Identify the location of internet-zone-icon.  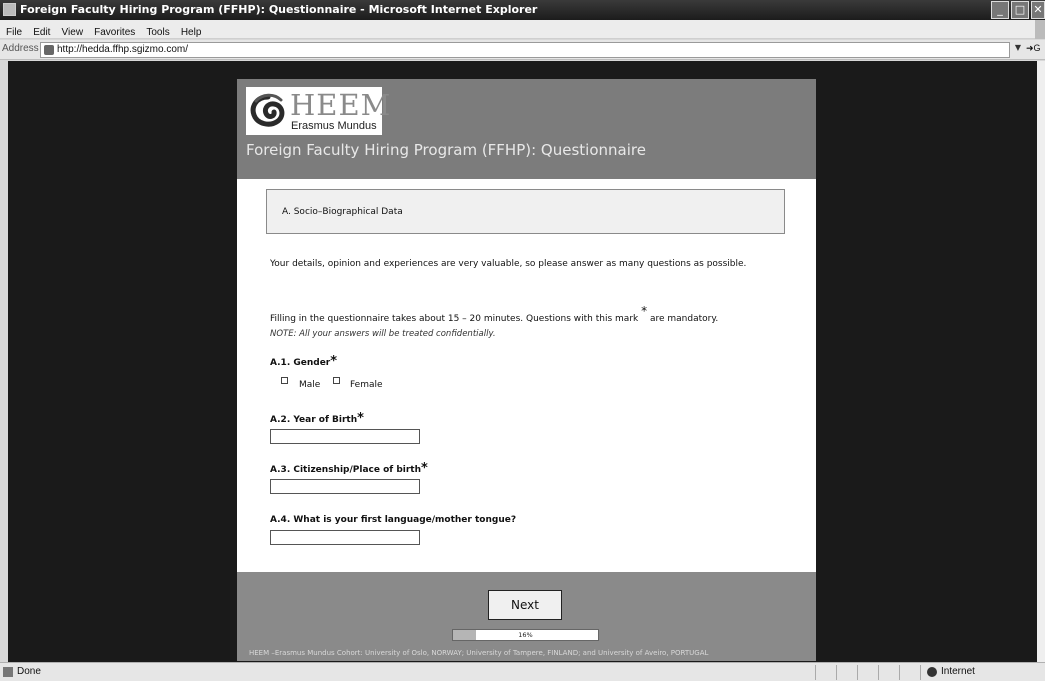
(932, 672).